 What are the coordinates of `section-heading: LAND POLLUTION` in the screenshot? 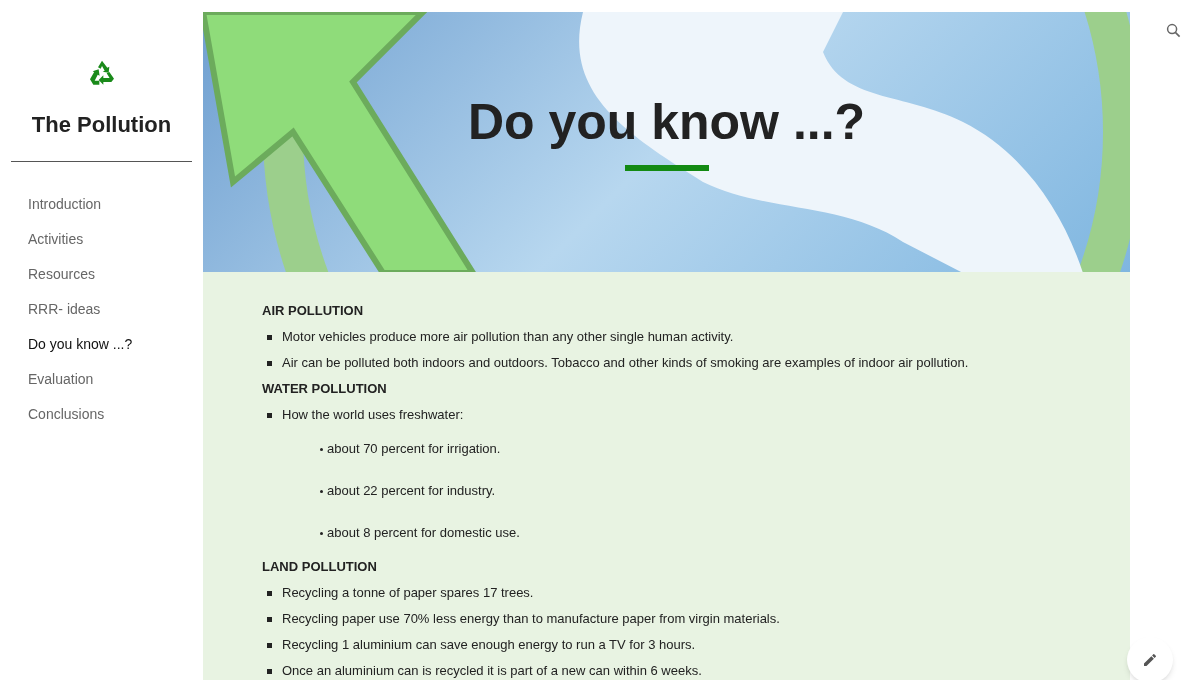 It's located at (319, 567).